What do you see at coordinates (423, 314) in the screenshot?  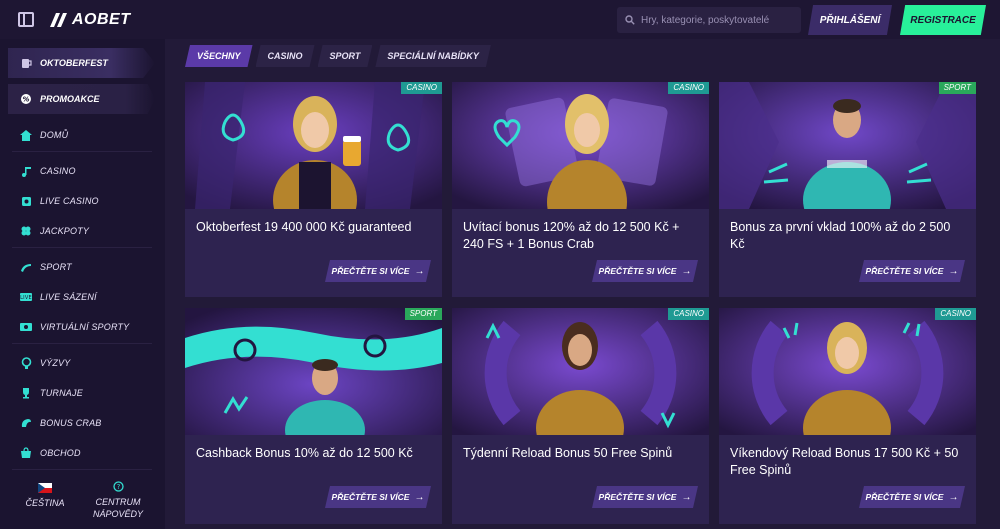 I see `category-badge: SPORT` at bounding box center [423, 314].